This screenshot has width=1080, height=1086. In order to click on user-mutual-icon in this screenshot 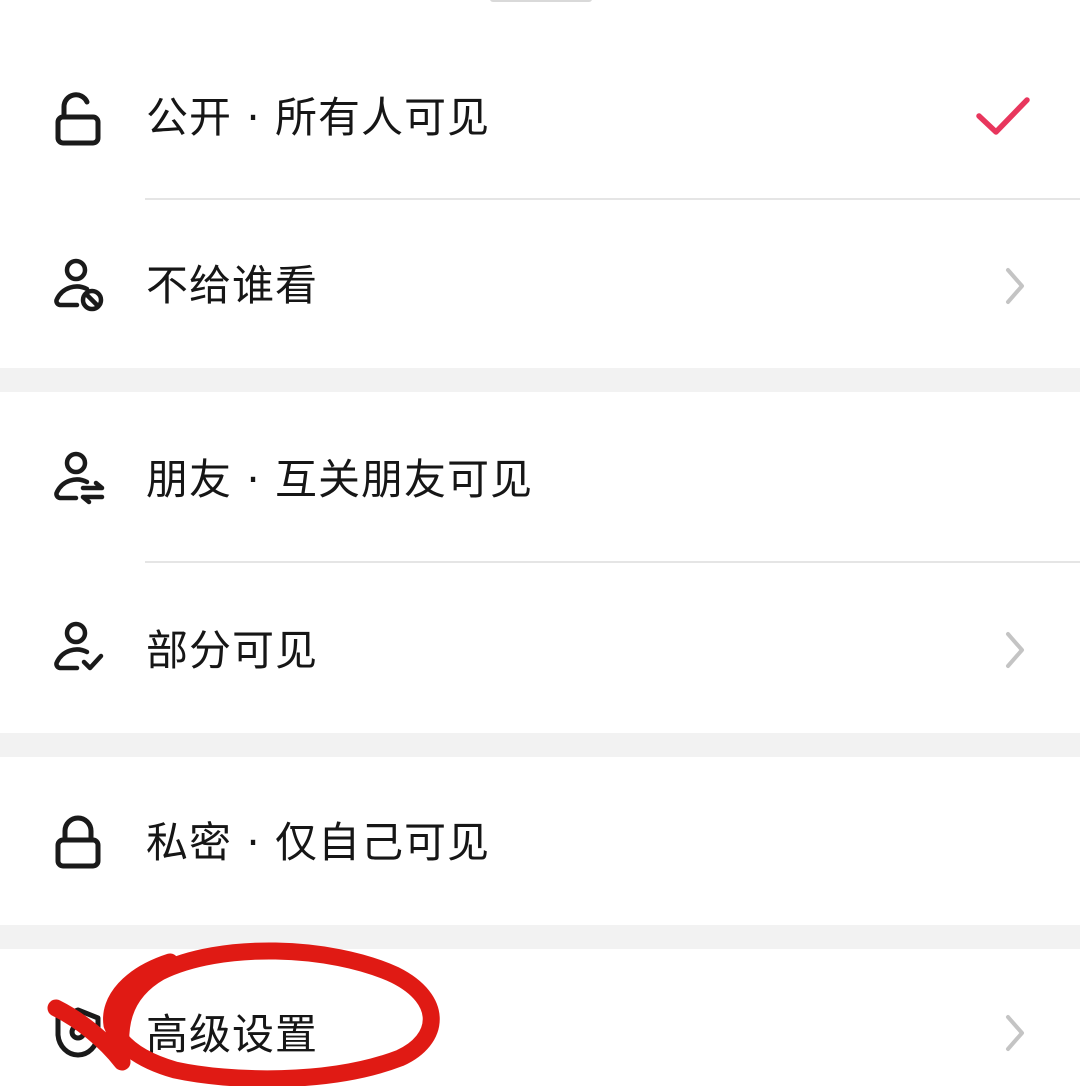, I will do `click(78, 478)`.